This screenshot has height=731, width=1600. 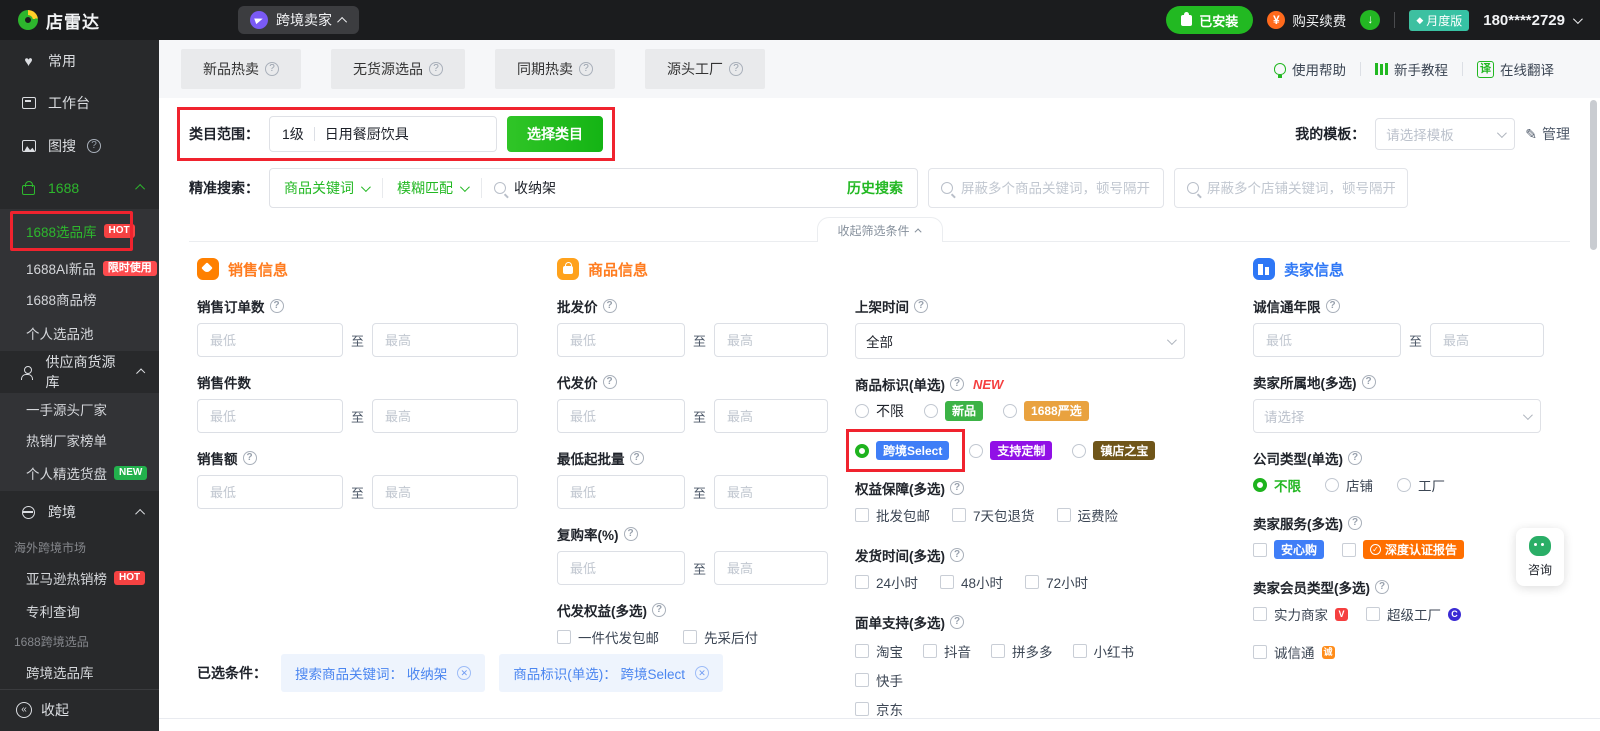 I want to click on dropship-max-input, so click(x=771, y=416).